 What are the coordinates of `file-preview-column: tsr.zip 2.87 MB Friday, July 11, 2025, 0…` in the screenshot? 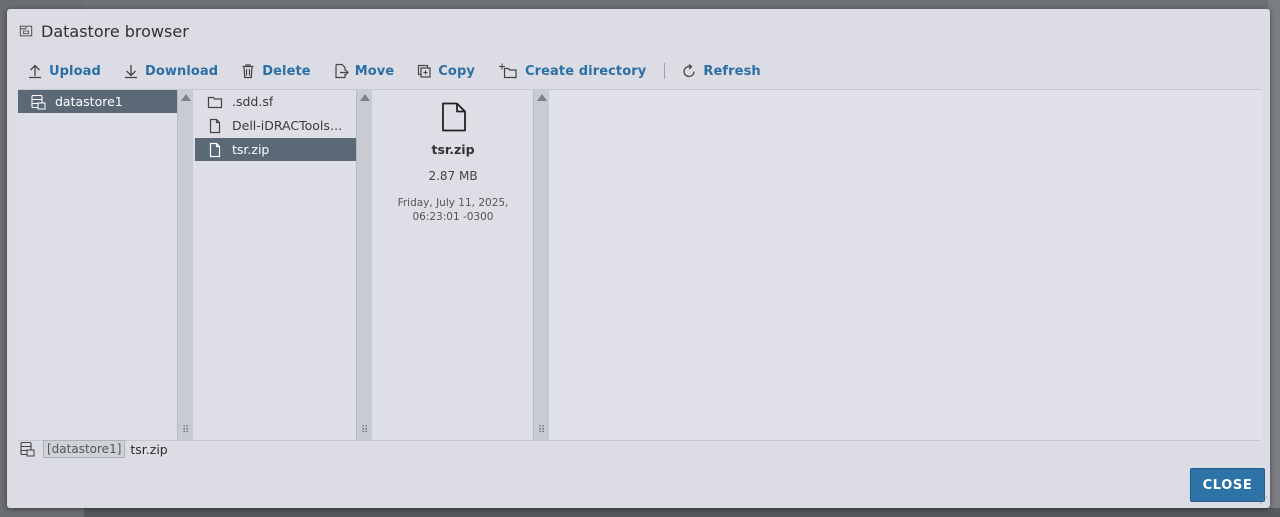 It's located at (453, 265).